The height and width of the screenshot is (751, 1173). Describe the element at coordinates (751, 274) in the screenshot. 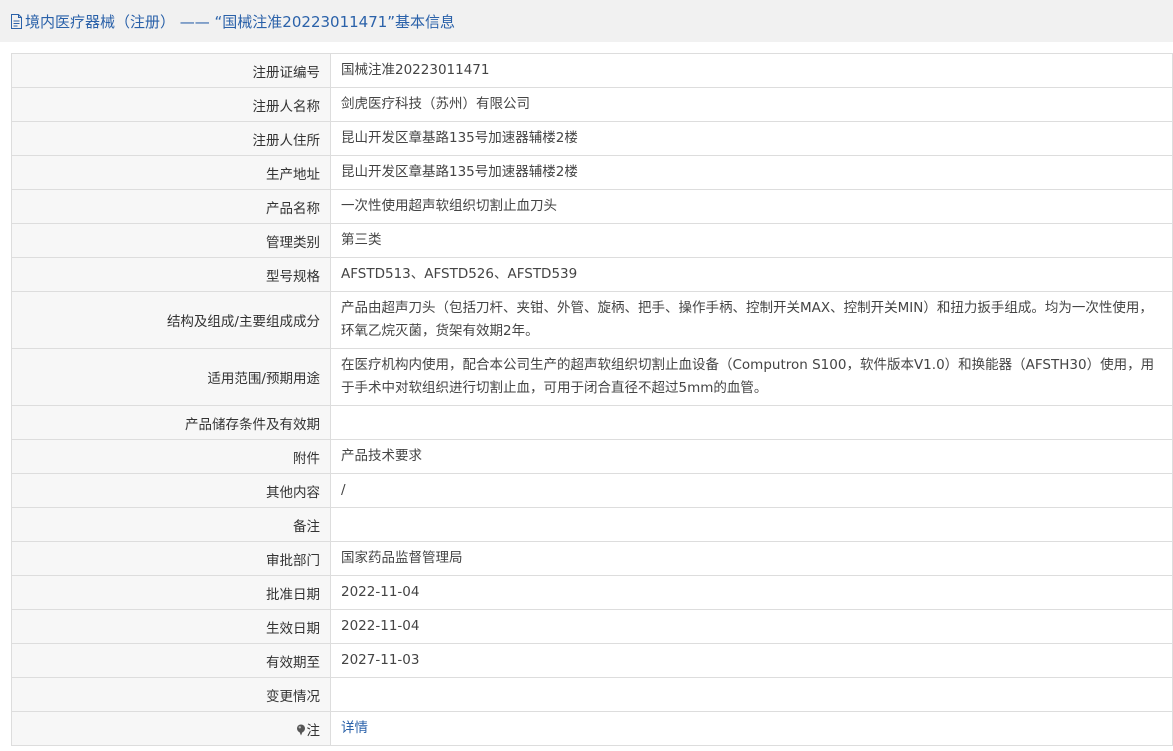

I see `row-value: AFSTD513、AFSTD526、AFSTD539` at that location.